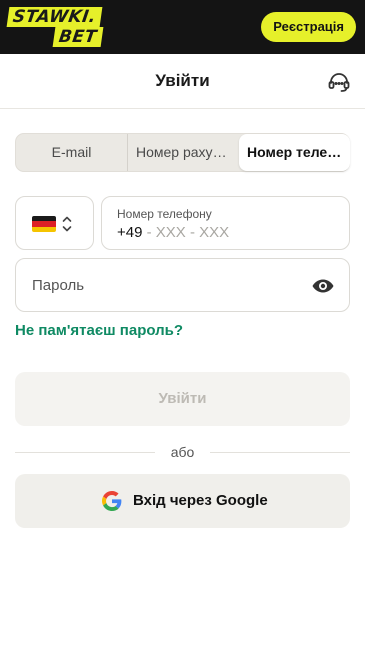 The width and height of the screenshot is (365, 650). What do you see at coordinates (44, 224) in the screenshot?
I see `germany-flag-icon` at bounding box center [44, 224].